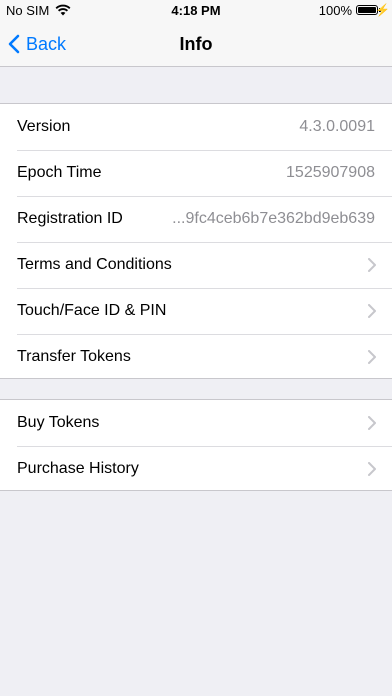 The image size is (392, 696). I want to click on charging-bolt-icon: ⚡, so click(382, 10).